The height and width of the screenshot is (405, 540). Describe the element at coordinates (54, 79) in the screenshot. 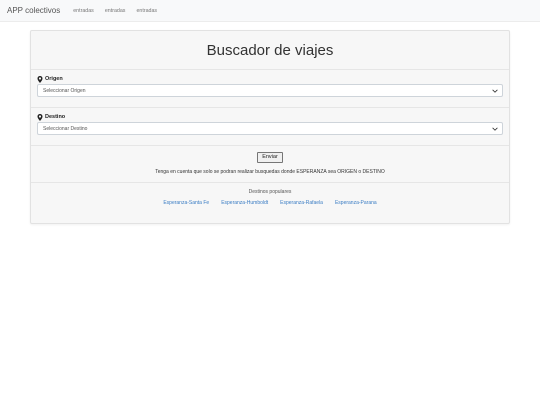

I see `origin-label-text: Origen` at that location.